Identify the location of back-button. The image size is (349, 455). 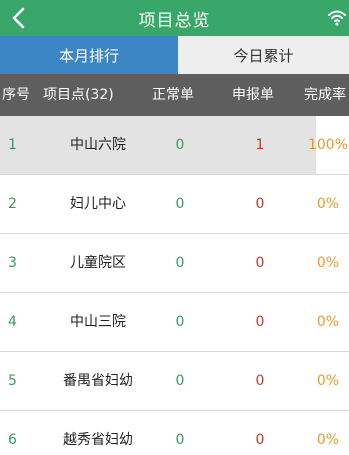
(20, 18).